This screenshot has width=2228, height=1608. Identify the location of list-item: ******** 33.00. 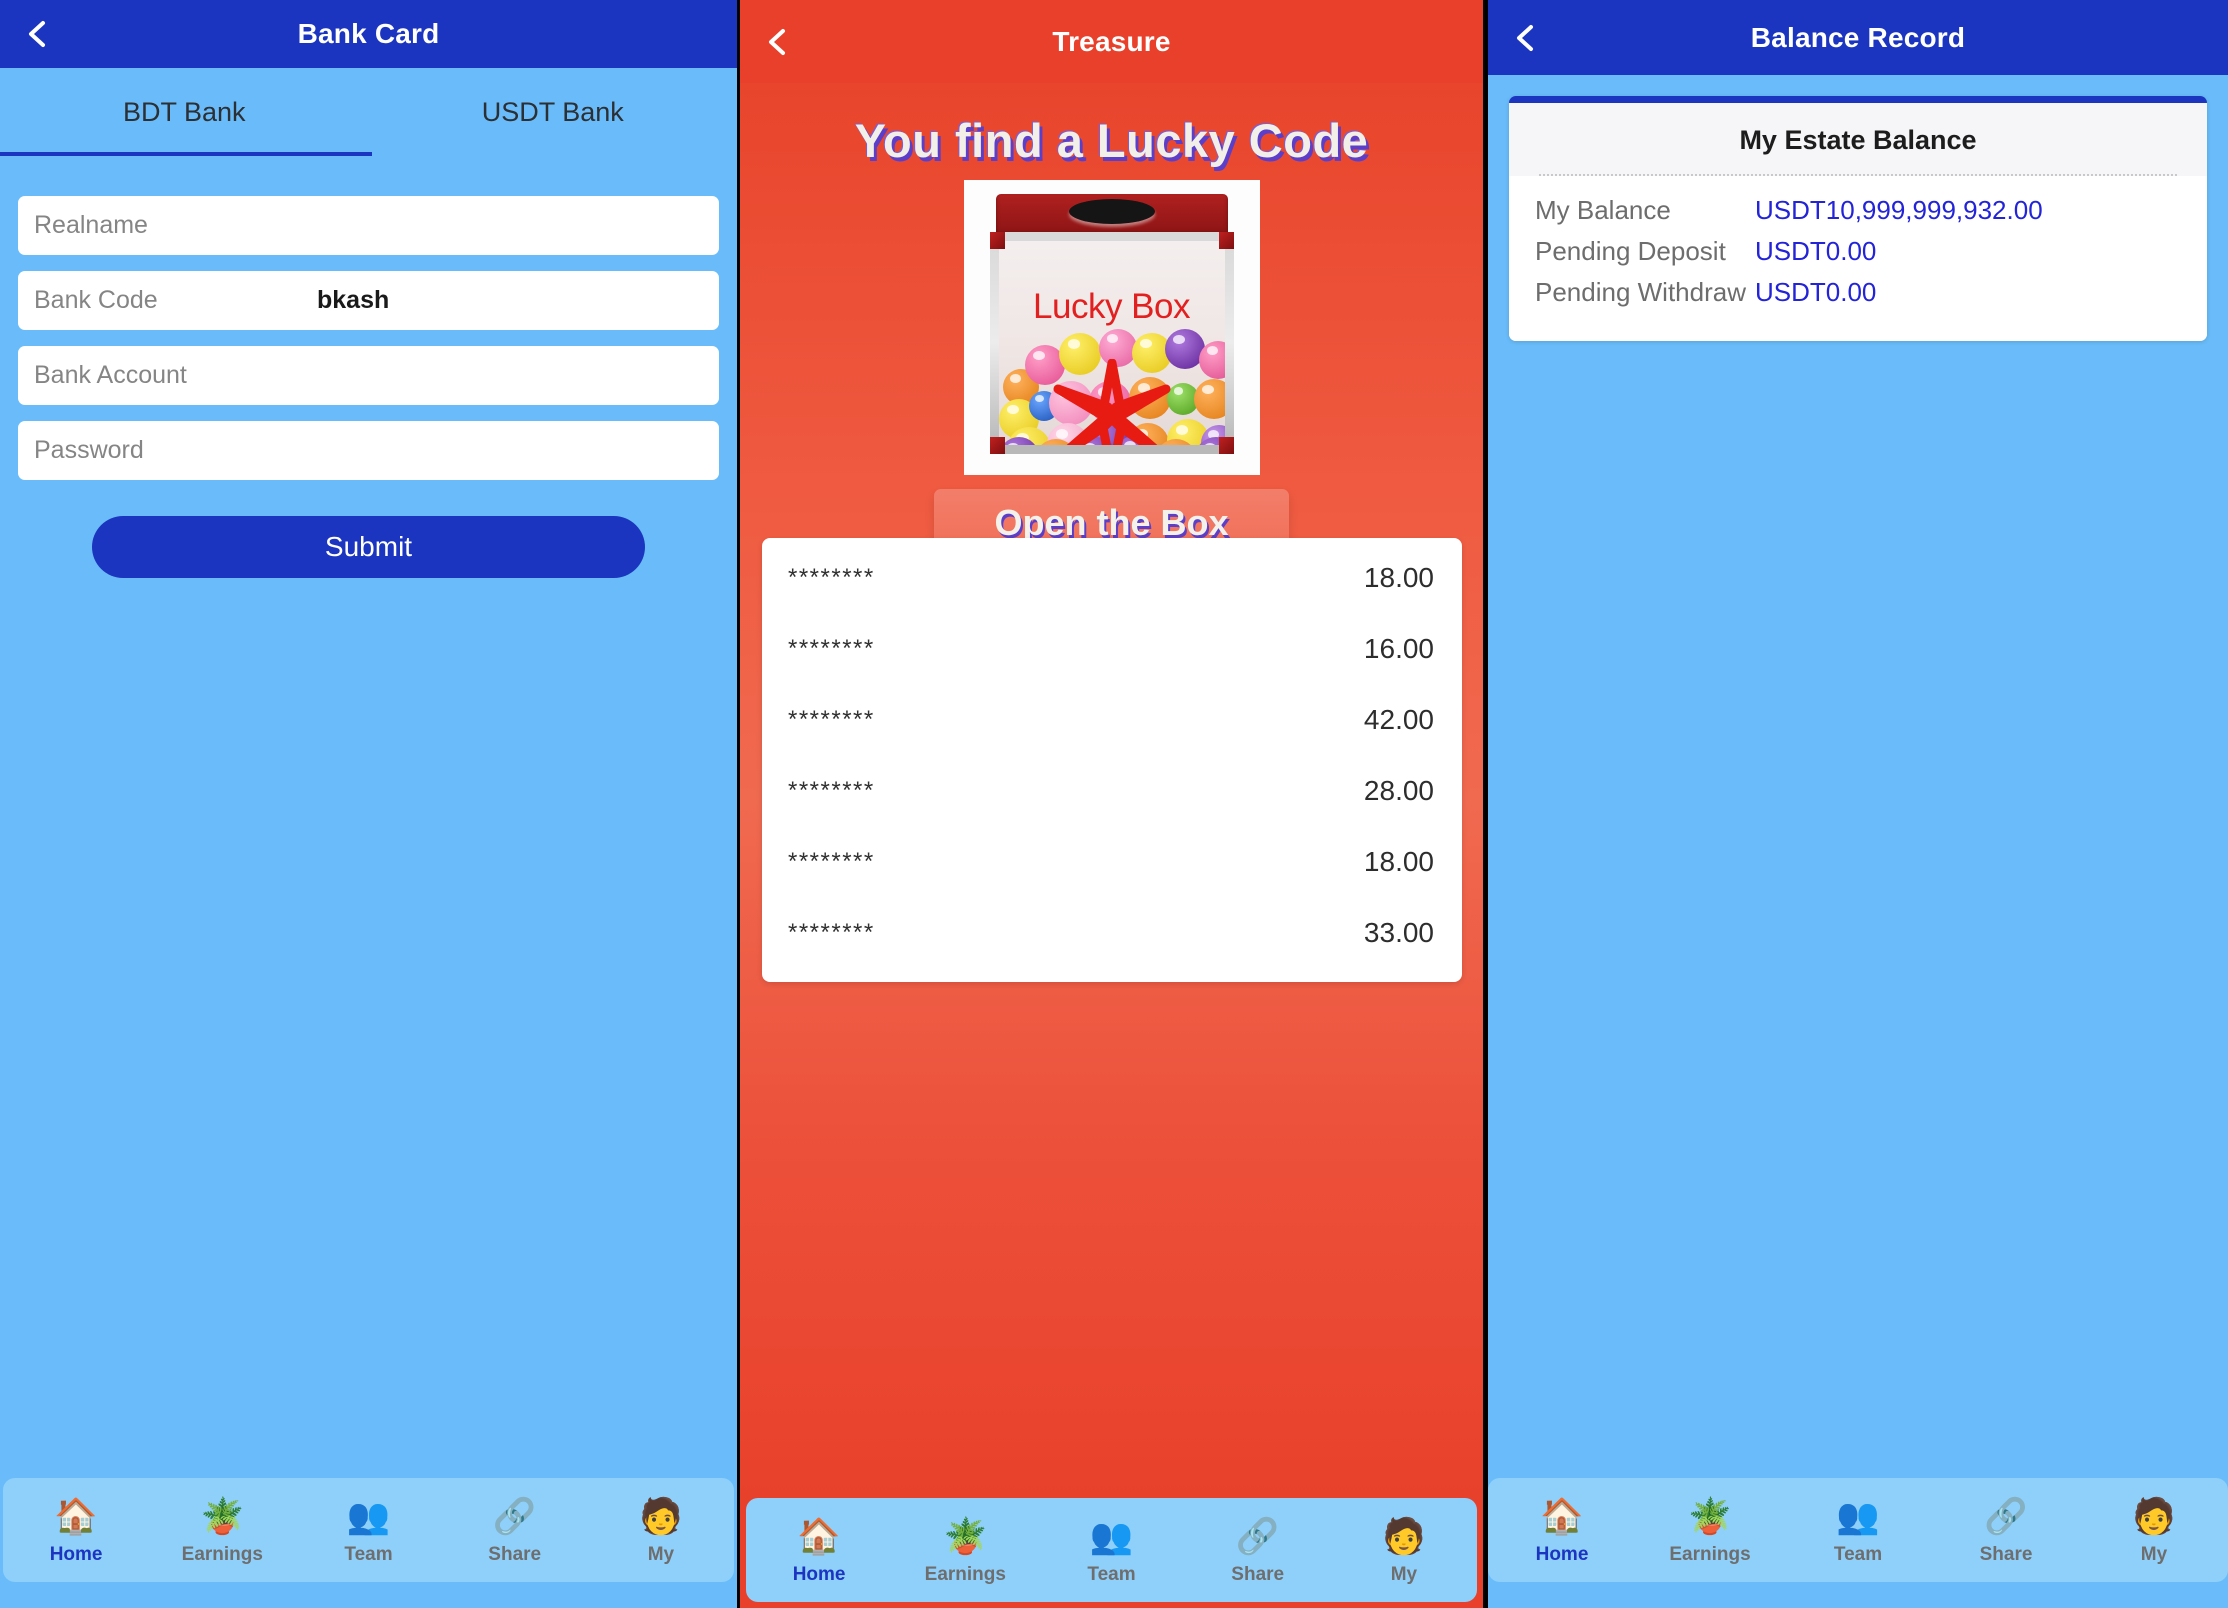
(1112, 932).